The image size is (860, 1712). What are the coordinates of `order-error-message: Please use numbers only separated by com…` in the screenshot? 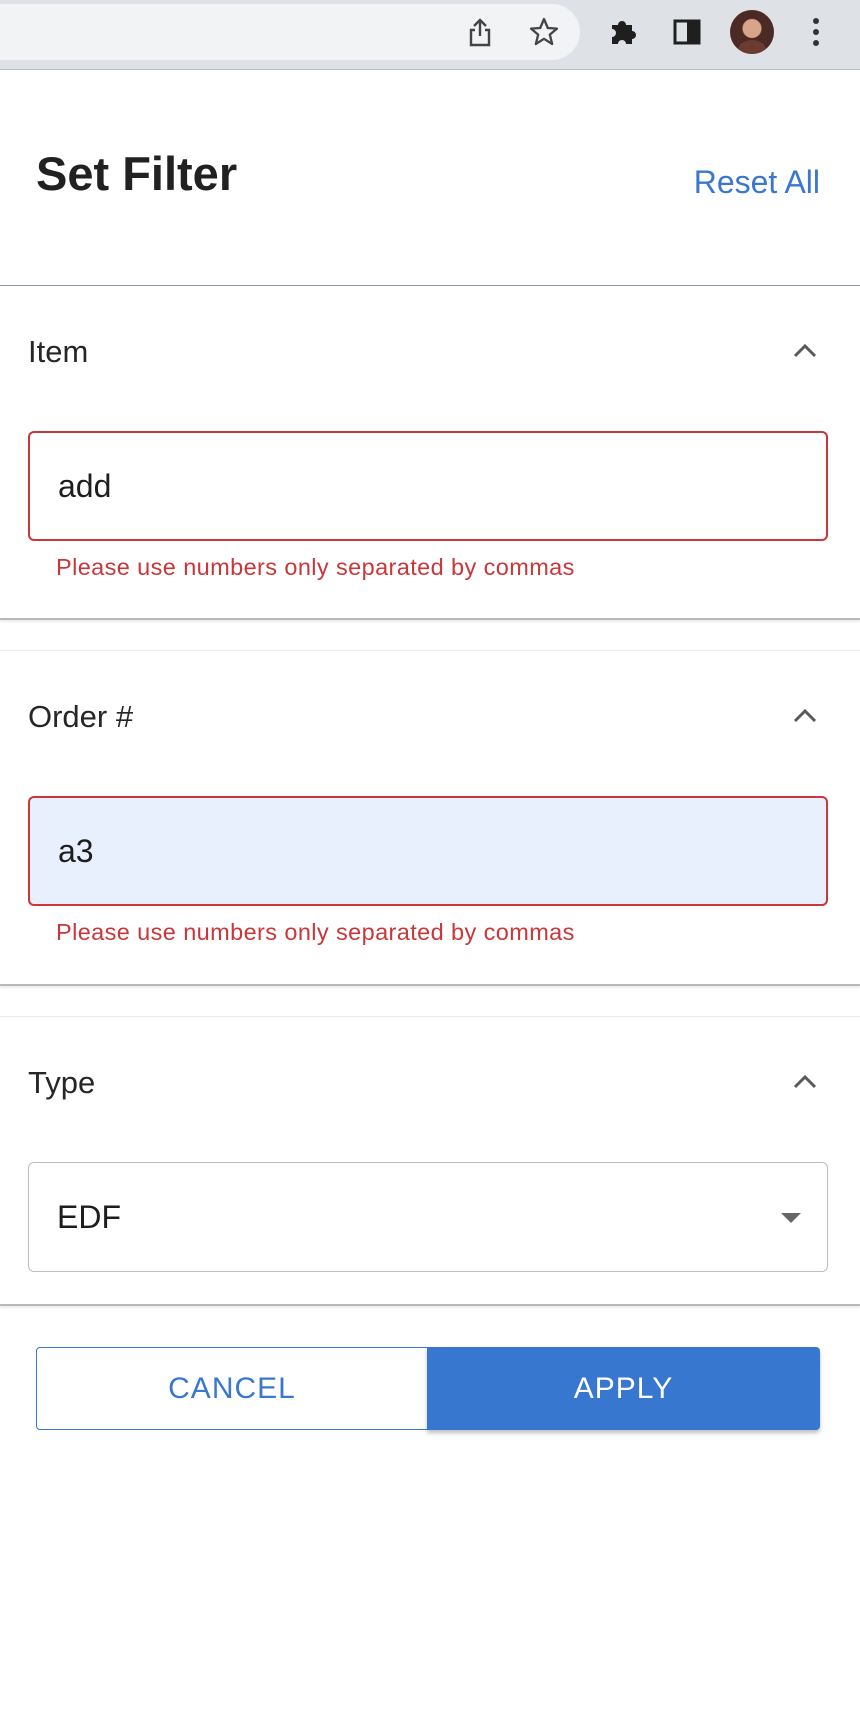 It's located at (315, 932).